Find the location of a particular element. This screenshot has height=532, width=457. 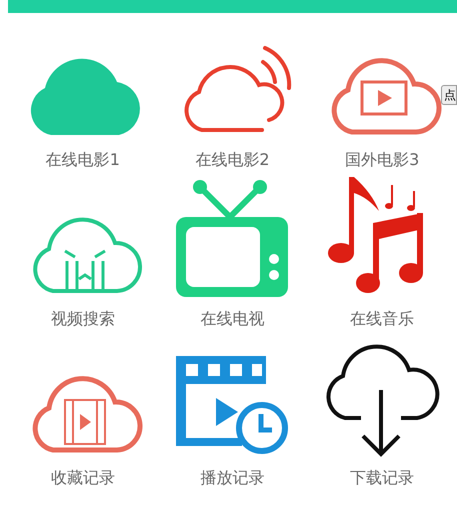

grid-label: 收藏记录 is located at coordinates (82, 478).